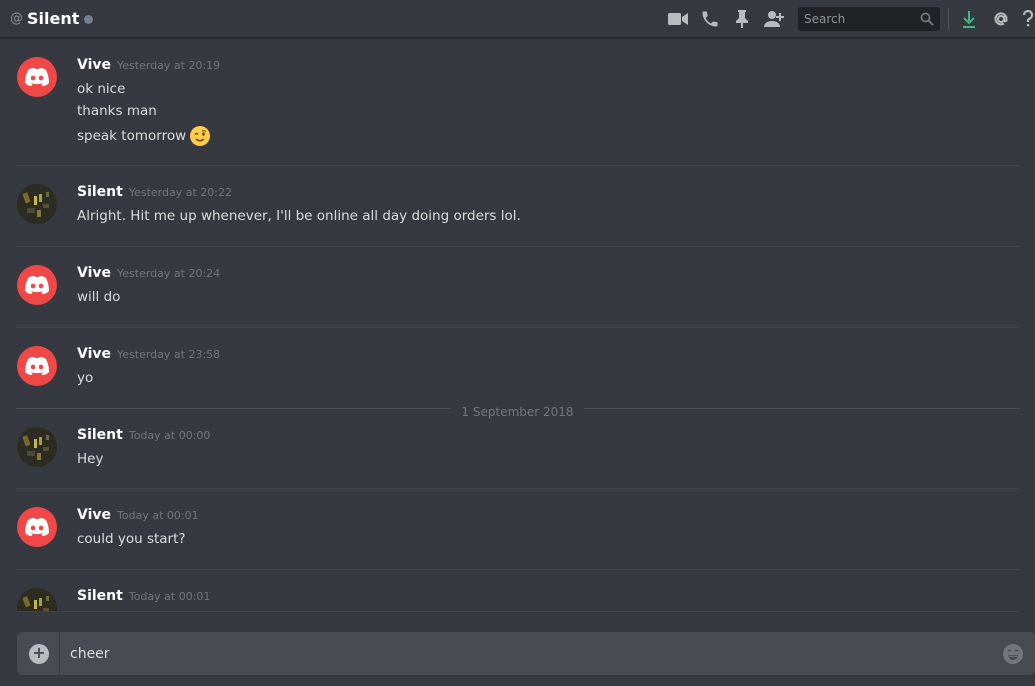 The height and width of the screenshot is (686, 1035). What do you see at coordinates (101, 89) in the screenshot?
I see `message-text: ok nice` at bounding box center [101, 89].